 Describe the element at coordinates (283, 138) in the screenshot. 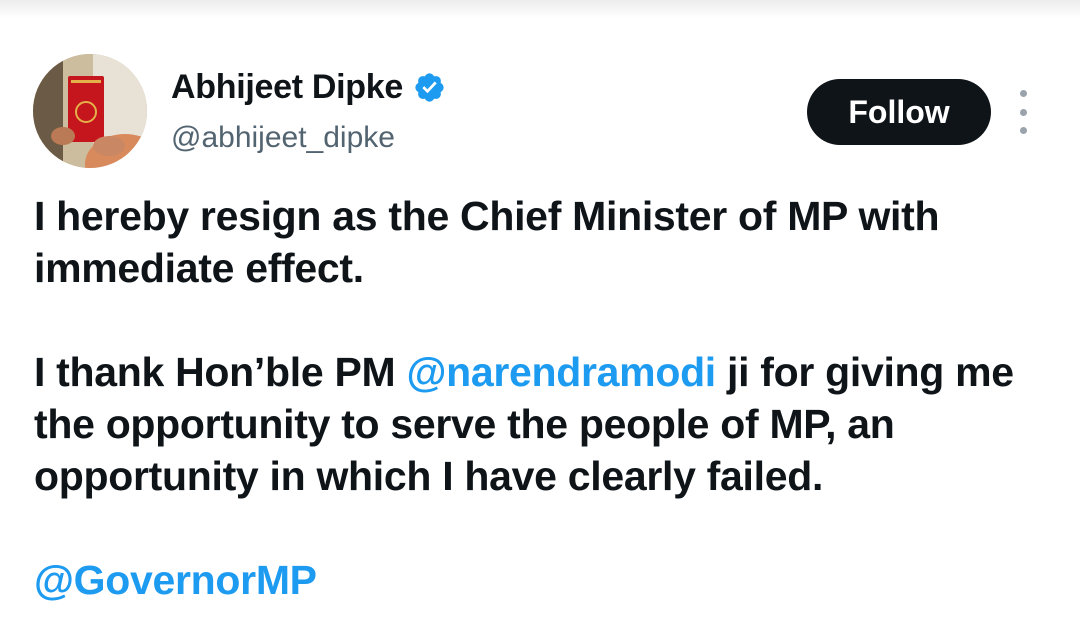

I see `author-handle: @abhijeet_dipke` at that location.